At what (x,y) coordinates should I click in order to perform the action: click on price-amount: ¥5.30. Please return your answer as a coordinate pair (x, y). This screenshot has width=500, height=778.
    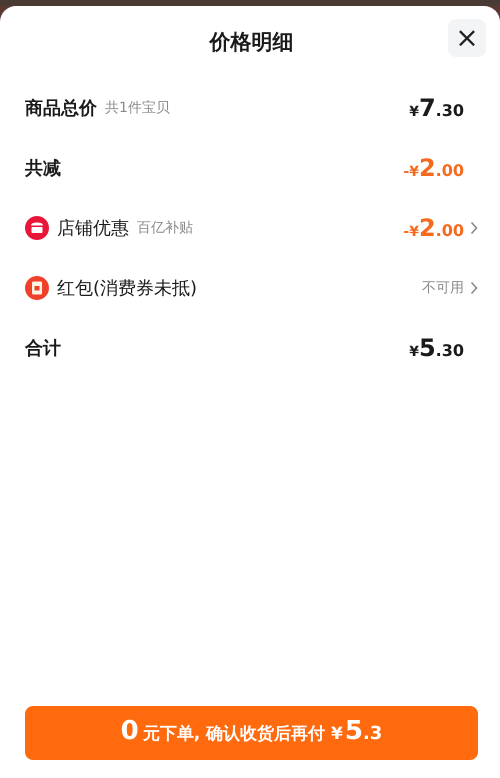
    Looking at the image, I should click on (436, 348).